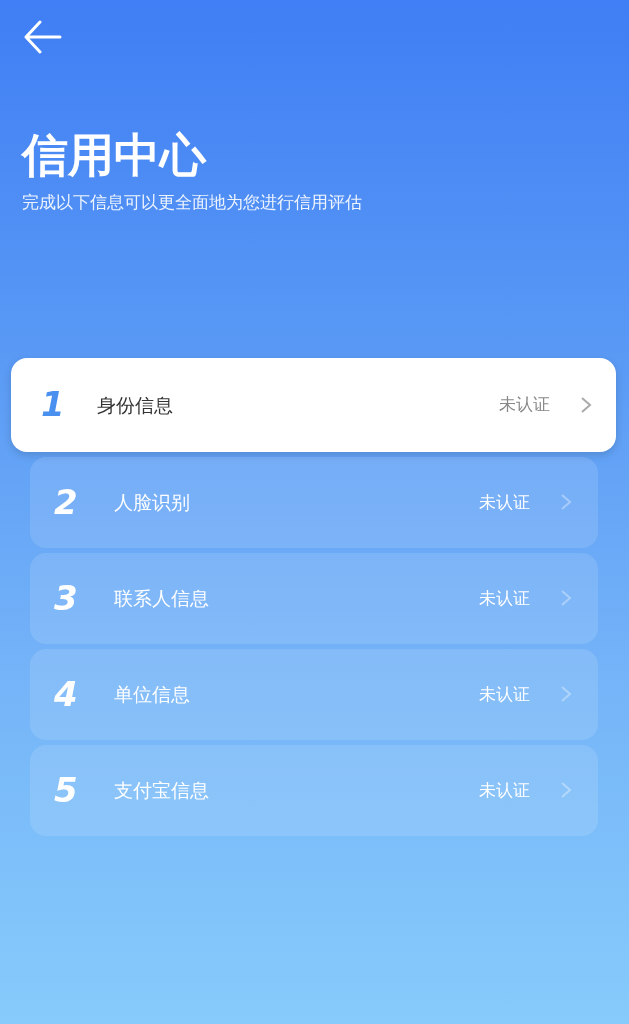 This screenshot has height=1024, width=629. Describe the element at coordinates (313, 404) in the screenshot. I see `verification-step: 1 身份信息 未认证` at that location.